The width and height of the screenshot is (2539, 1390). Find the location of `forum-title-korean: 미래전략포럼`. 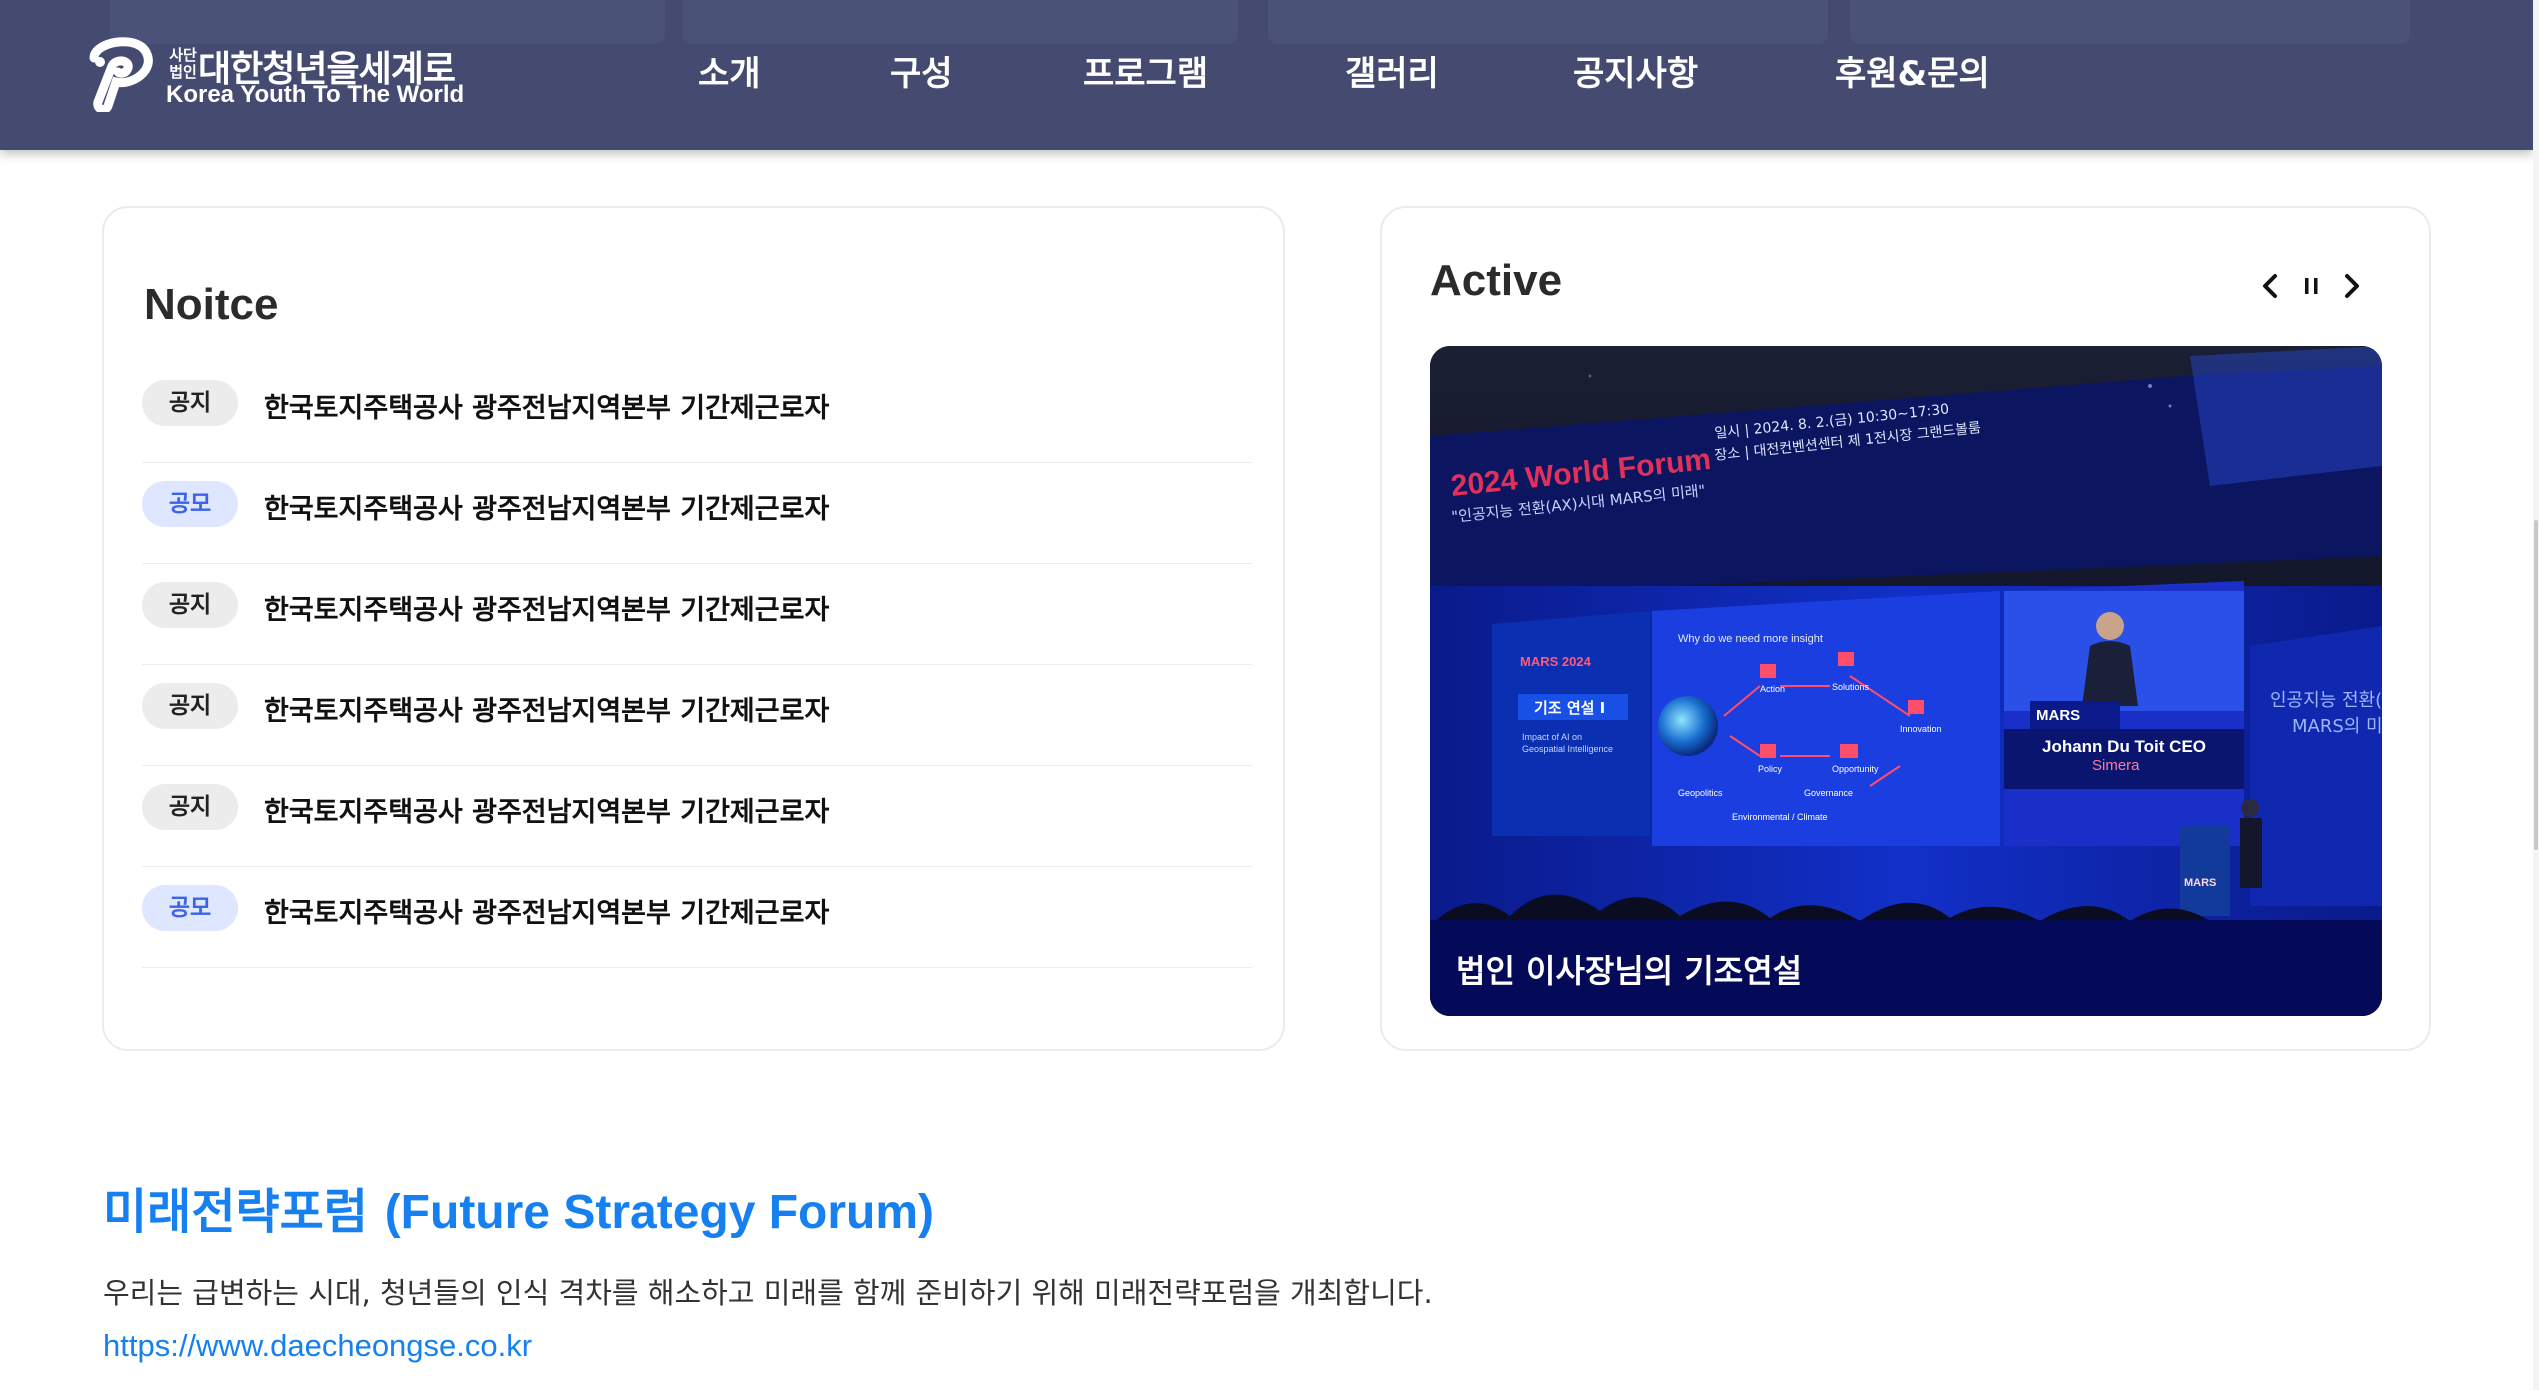

forum-title-korean: 미래전략포럼 is located at coordinates (235, 1212).